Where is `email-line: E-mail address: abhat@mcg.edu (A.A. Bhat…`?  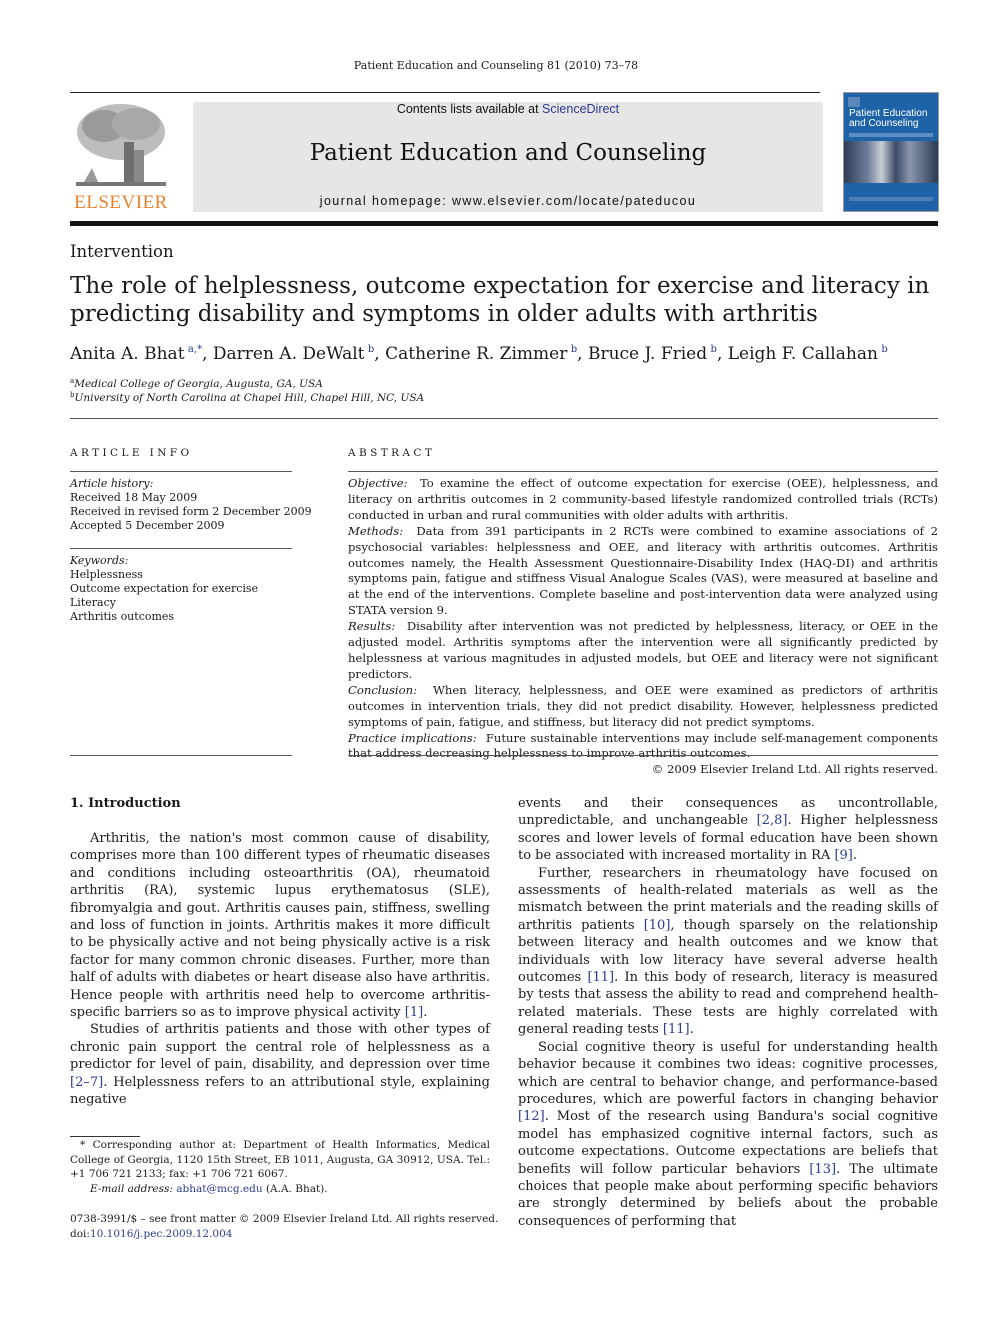
email-line: E-mail address: abhat@mcg.edu (A.A. Bhat… is located at coordinates (209, 1188).